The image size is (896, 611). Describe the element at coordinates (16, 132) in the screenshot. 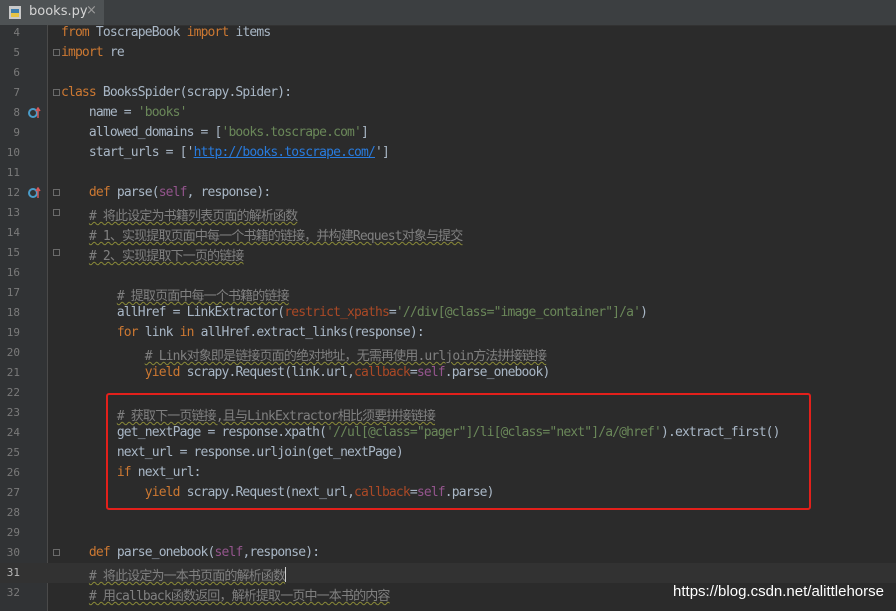

I see `line-number: 9` at that location.